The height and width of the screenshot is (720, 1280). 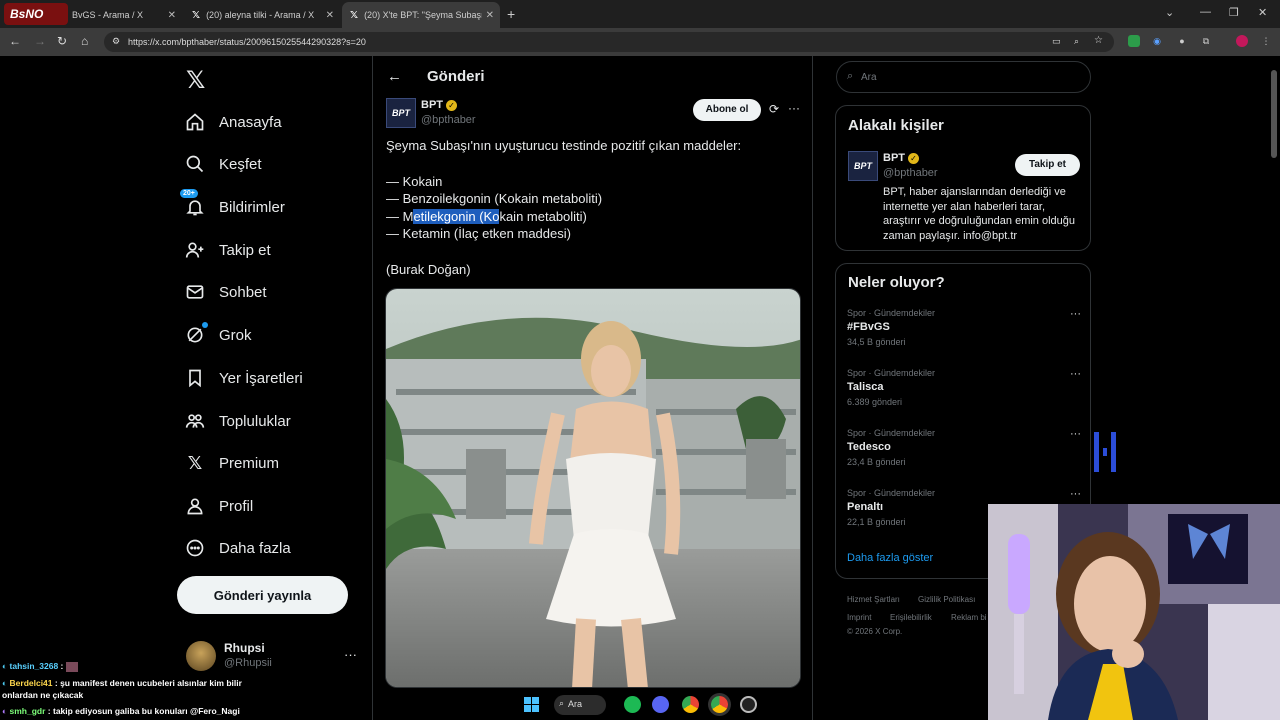 What do you see at coordinates (1076, 41) in the screenshot?
I see `zoom-icon: ⌕` at bounding box center [1076, 41].